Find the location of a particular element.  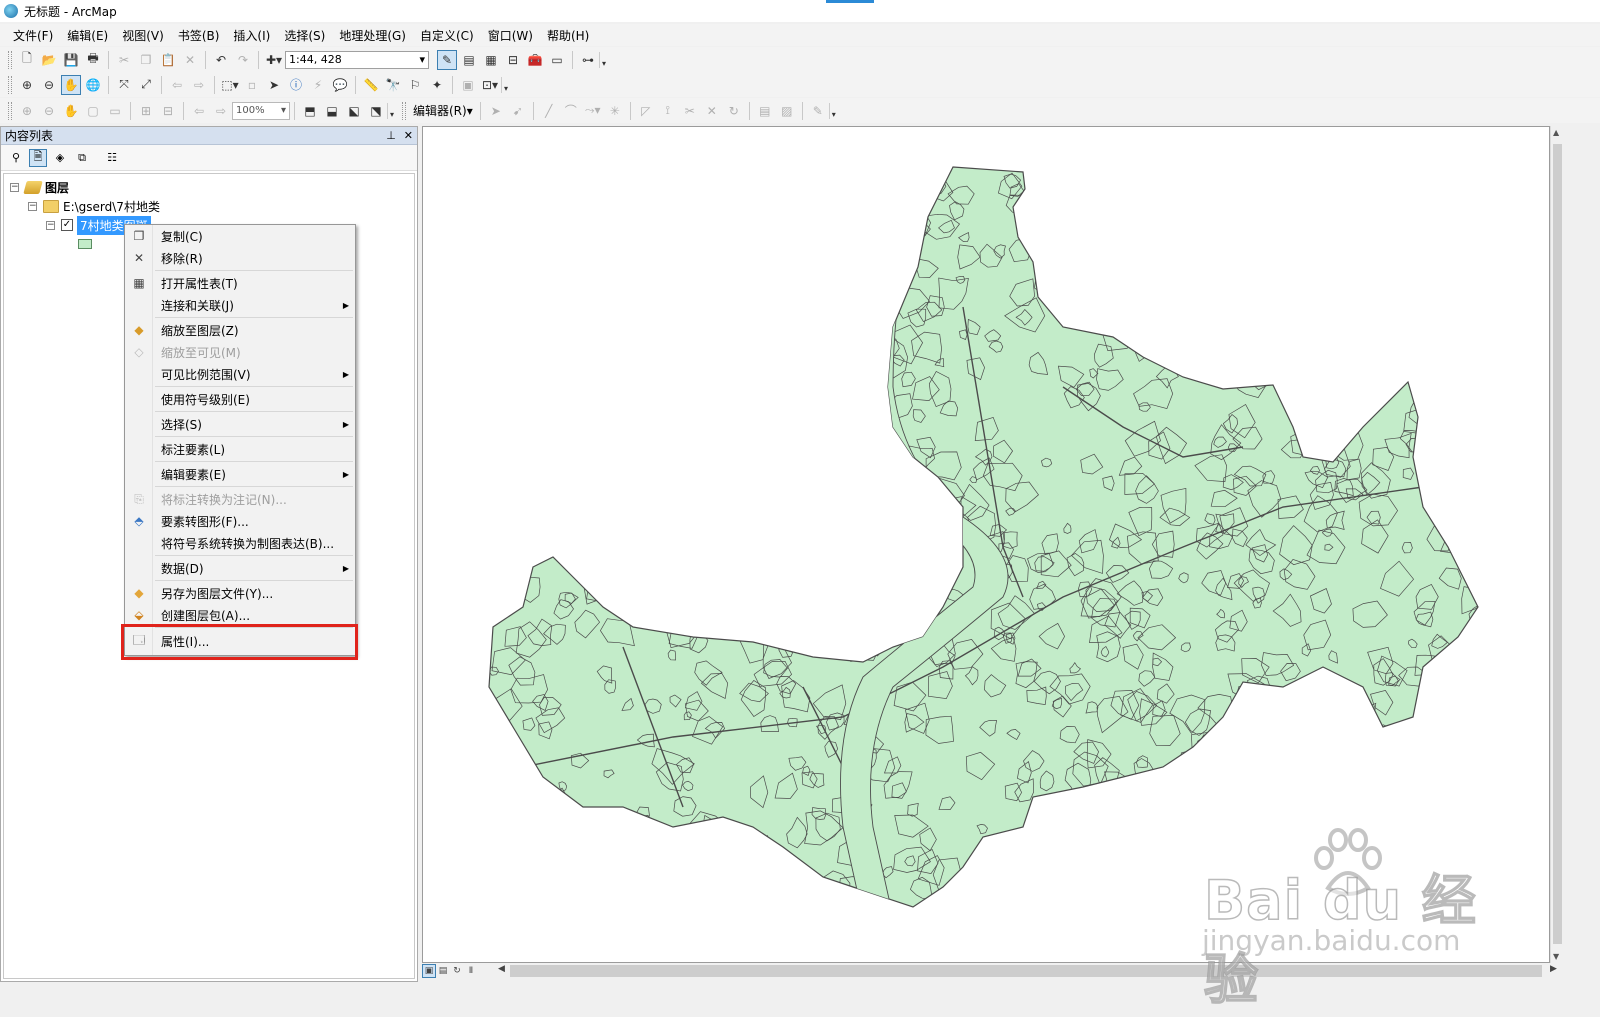

toc-window-icon: ▤ is located at coordinates (469, 60).